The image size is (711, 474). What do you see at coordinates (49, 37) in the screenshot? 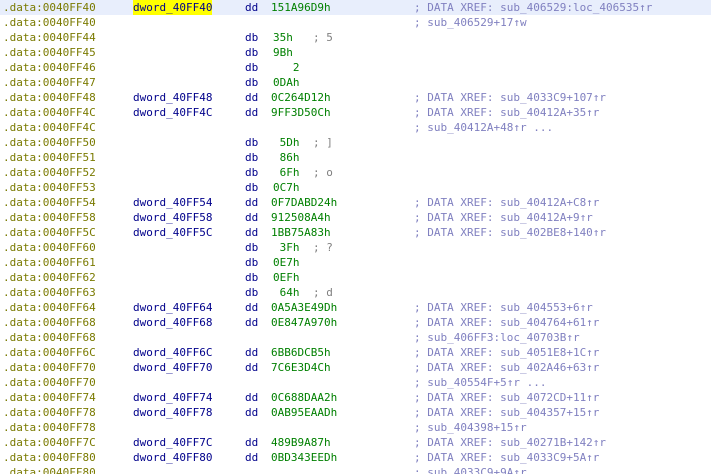
I see `address: .data:0040FF44` at bounding box center [49, 37].